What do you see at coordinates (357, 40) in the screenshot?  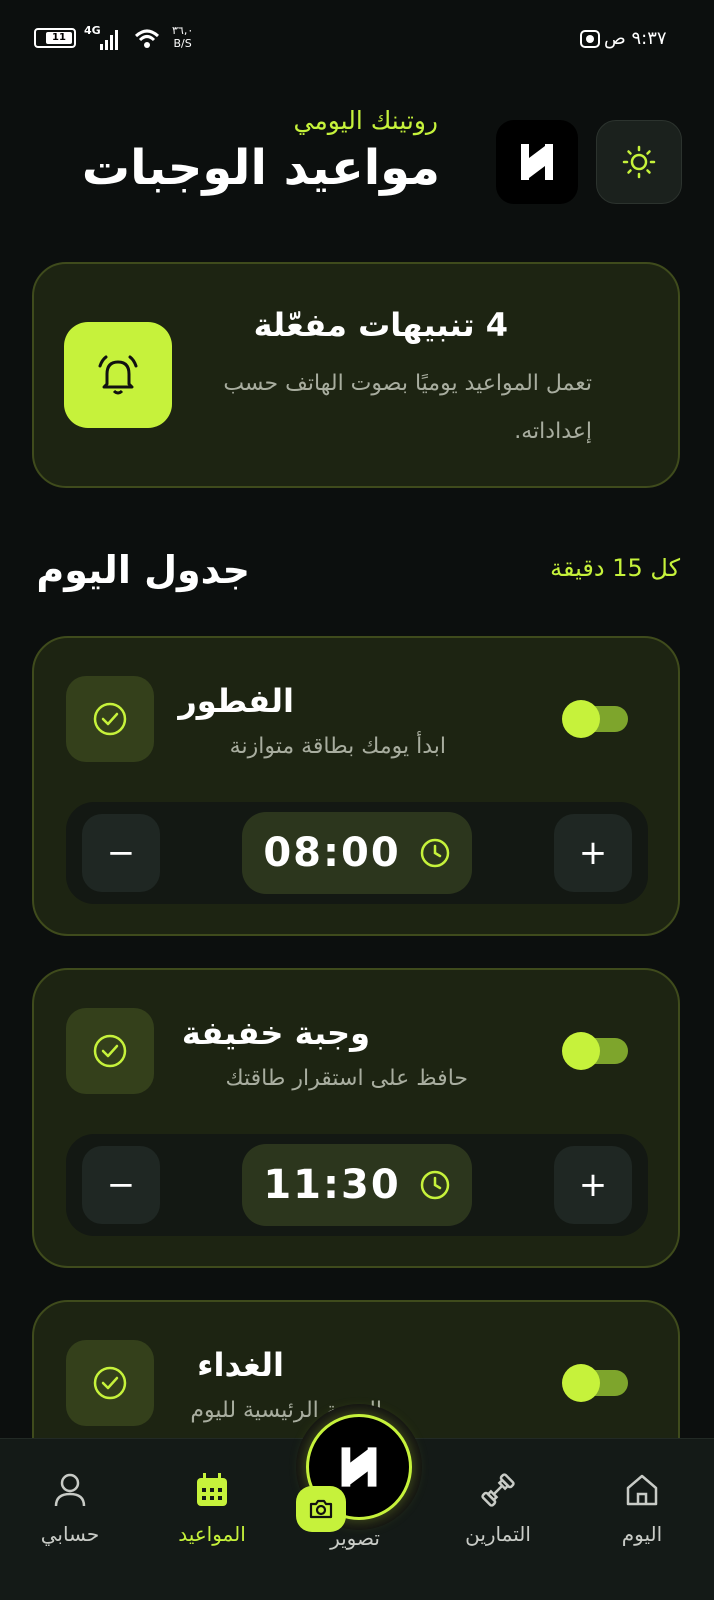 I see `status-bar: 11 4G ٣٦,٠ B/S ٩:٣٧ ص` at bounding box center [357, 40].